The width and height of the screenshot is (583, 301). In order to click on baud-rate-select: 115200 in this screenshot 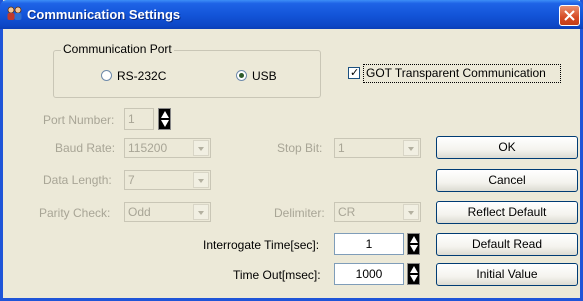, I will do `click(167, 148)`.